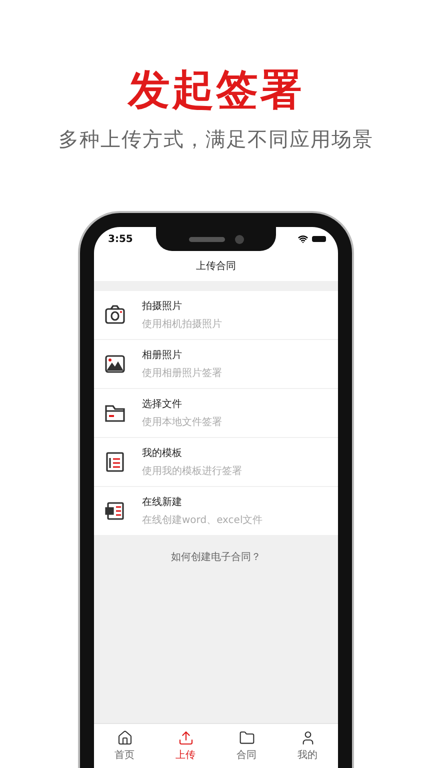 Image resolution: width=432 pixels, height=768 pixels. What do you see at coordinates (192, 471) in the screenshot?
I see `option-description: 使用我的模板进行签署` at bounding box center [192, 471].